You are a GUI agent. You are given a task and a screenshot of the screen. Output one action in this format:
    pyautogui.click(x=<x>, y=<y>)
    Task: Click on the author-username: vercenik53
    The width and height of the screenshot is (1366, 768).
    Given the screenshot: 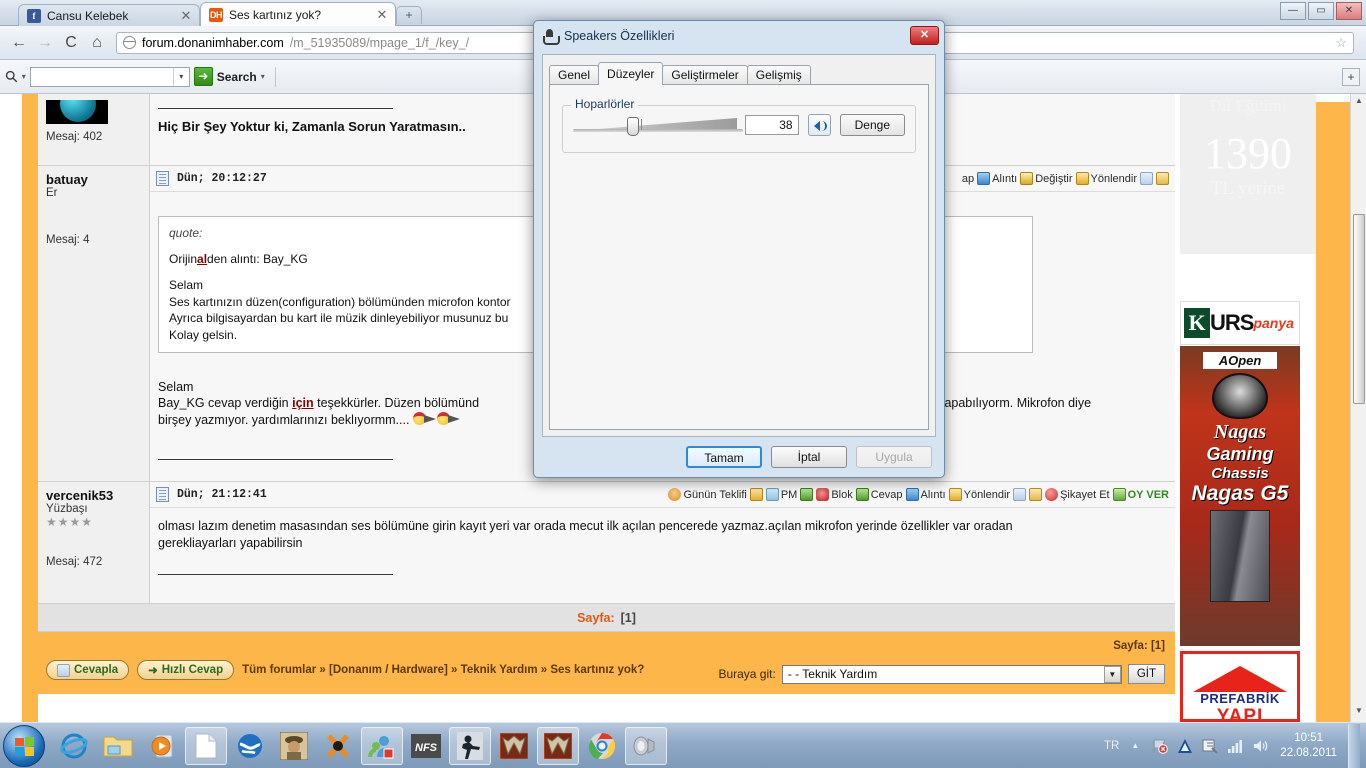 What is the action you would take?
    pyautogui.click(x=93, y=495)
    